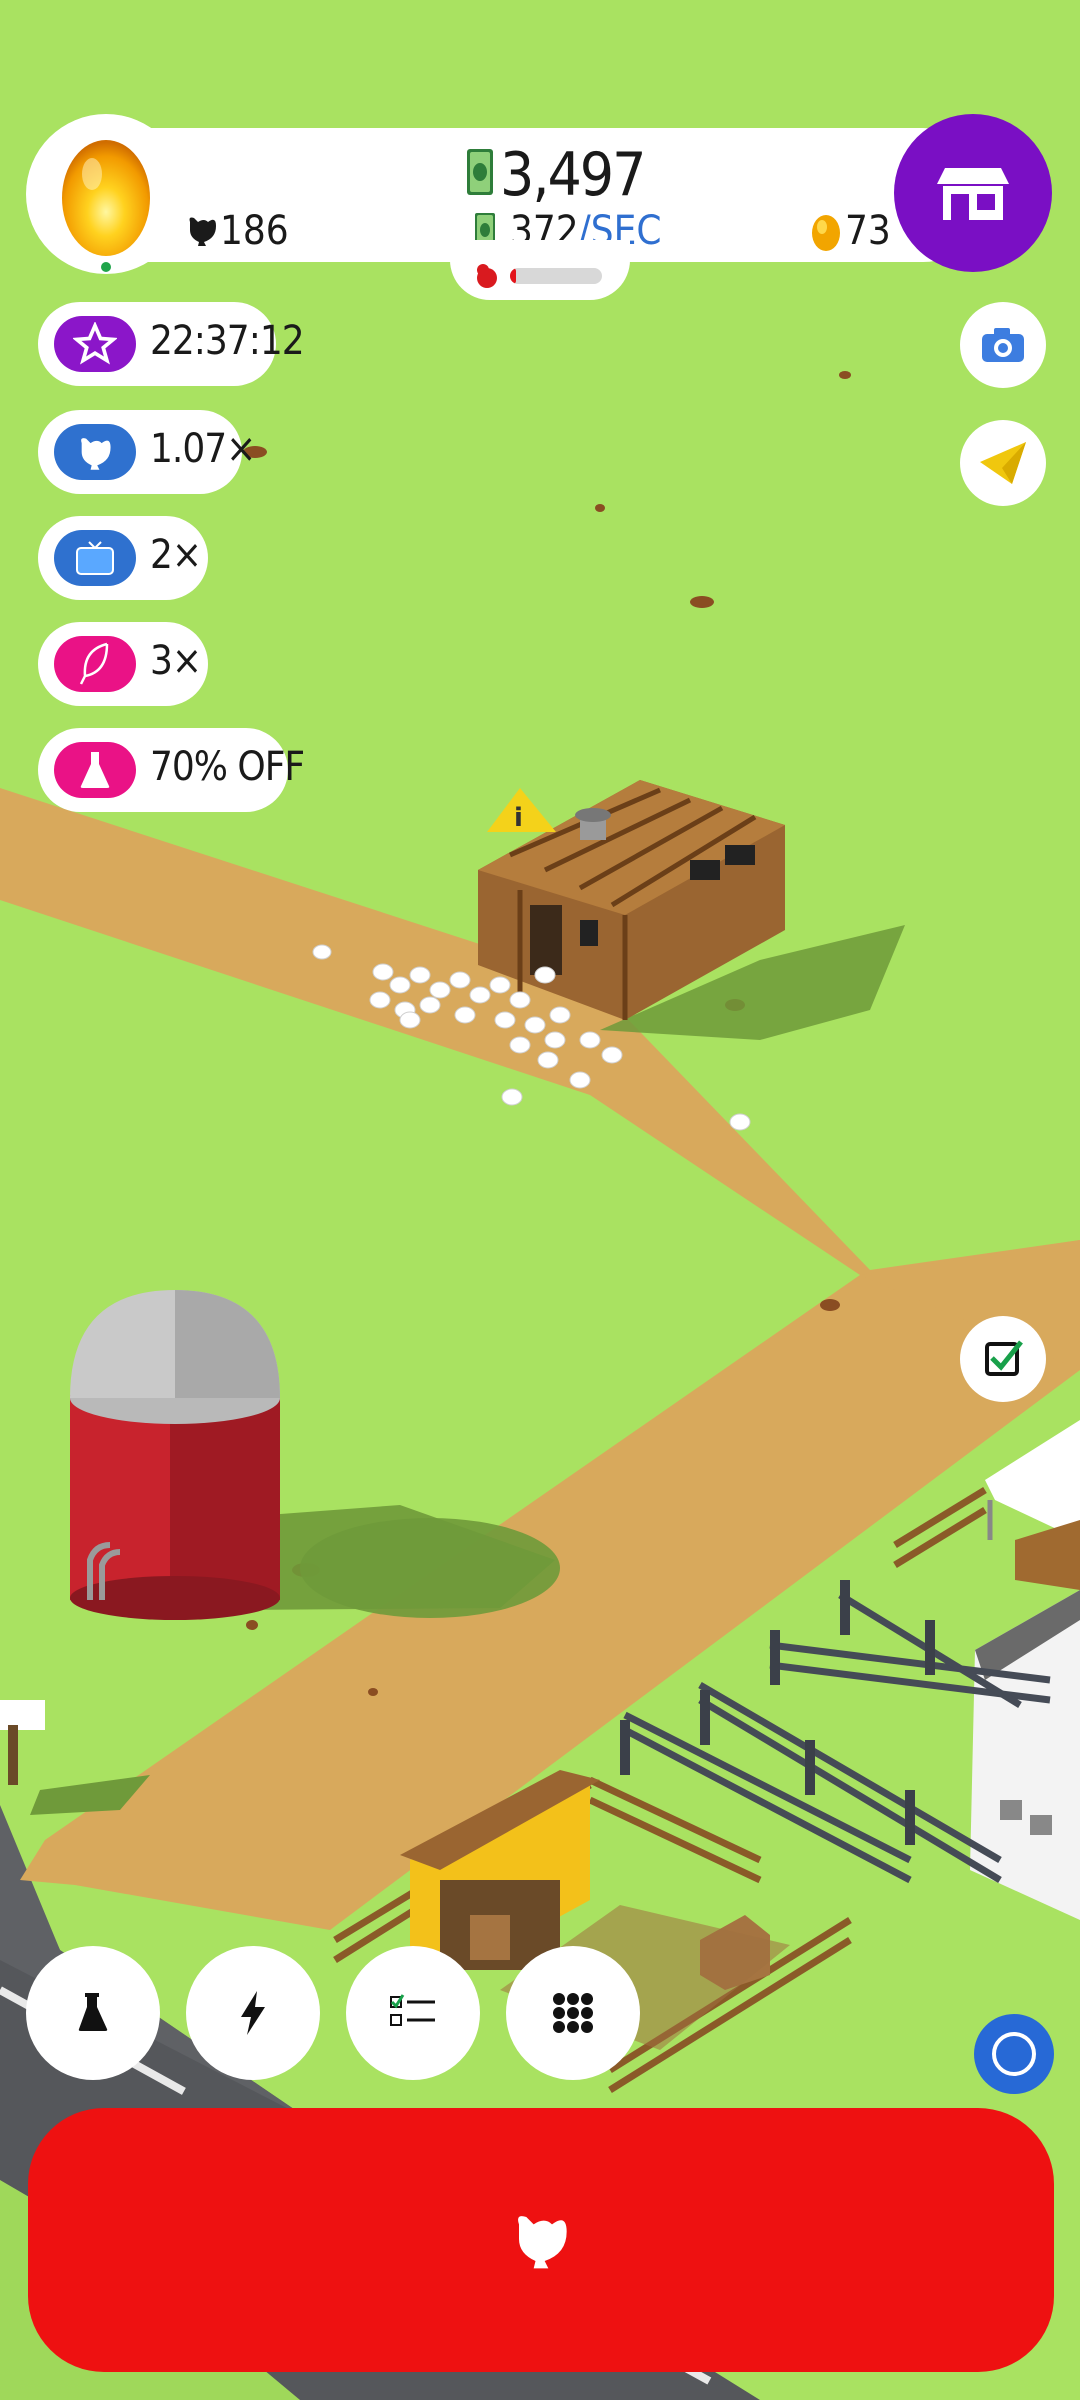 Image resolution: width=1080 pixels, height=2400 pixels. What do you see at coordinates (518, 818) in the screenshot?
I see `svg-text: i` at bounding box center [518, 818].